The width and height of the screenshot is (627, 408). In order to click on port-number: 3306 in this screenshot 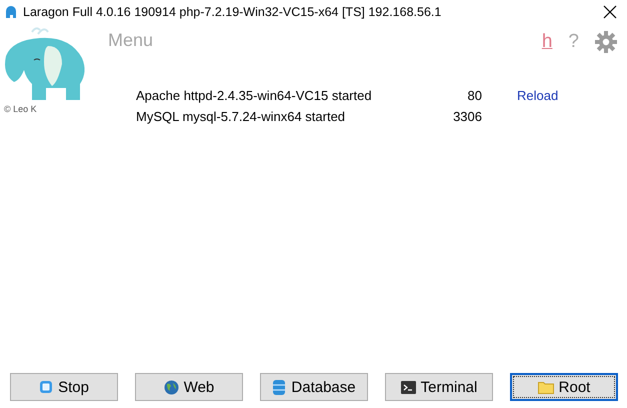, I will do `click(467, 116)`.